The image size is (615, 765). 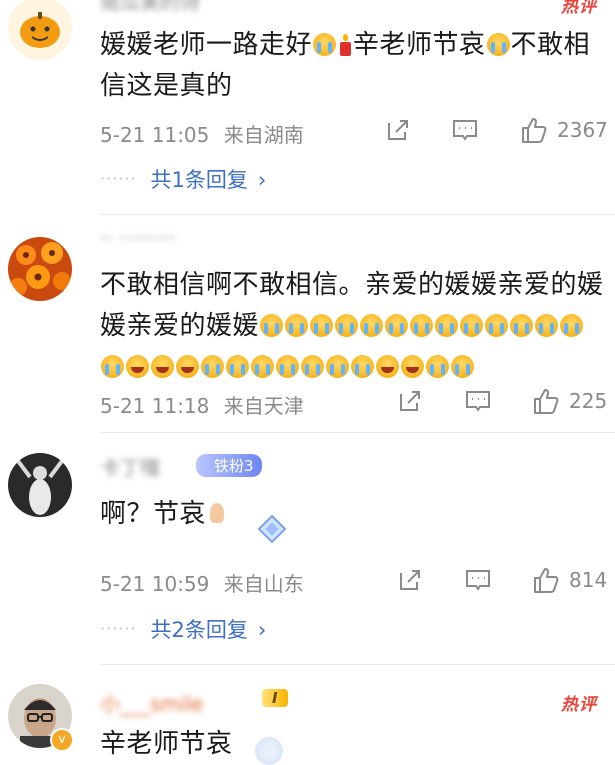 I want to click on comment-location: 来自湖南, so click(x=263, y=135).